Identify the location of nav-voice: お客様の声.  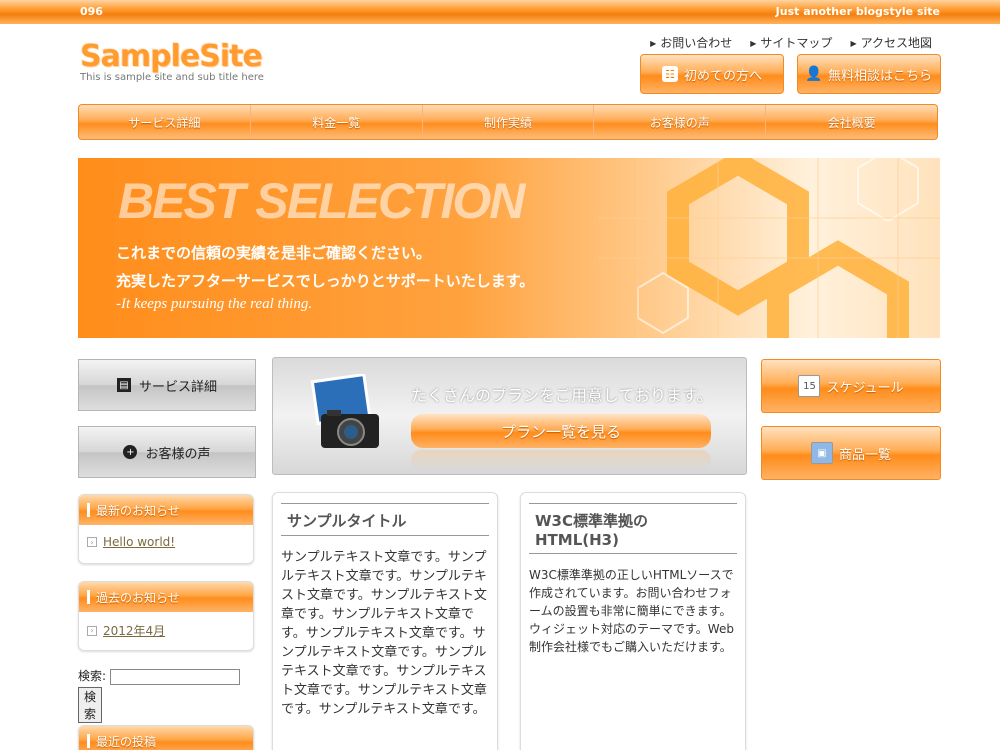
(680, 122).